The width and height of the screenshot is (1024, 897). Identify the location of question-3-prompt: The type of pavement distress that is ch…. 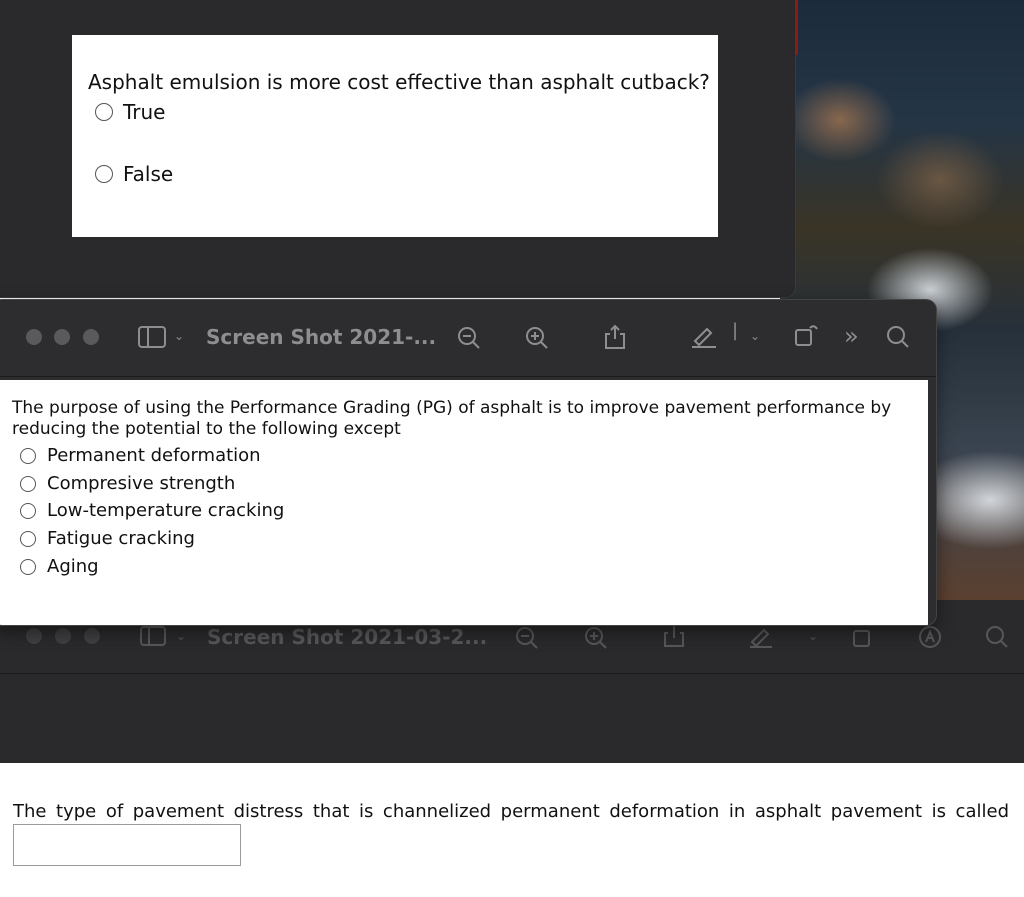
(511, 811).